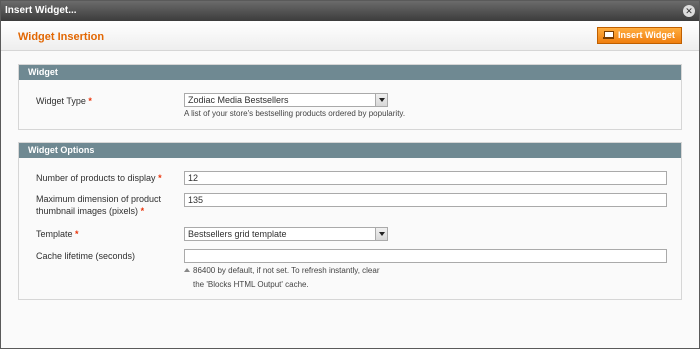  What do you see at coordinates (57, 234) in the screenshot?
I see `template-label: Template *` at bounding box center [57, 234].